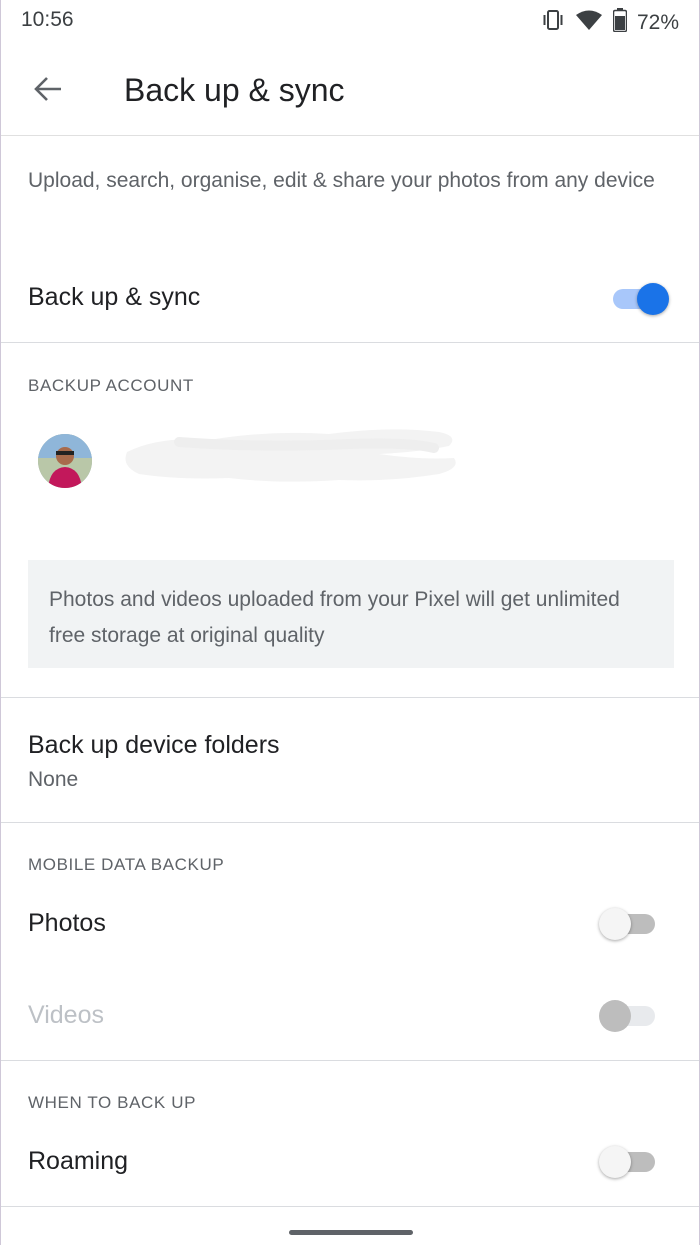 The image size is (700, 1245). Describe the element at coordinates (350, 22) in the screenshot. I see `status-bar: 10:56 72%` at that location.